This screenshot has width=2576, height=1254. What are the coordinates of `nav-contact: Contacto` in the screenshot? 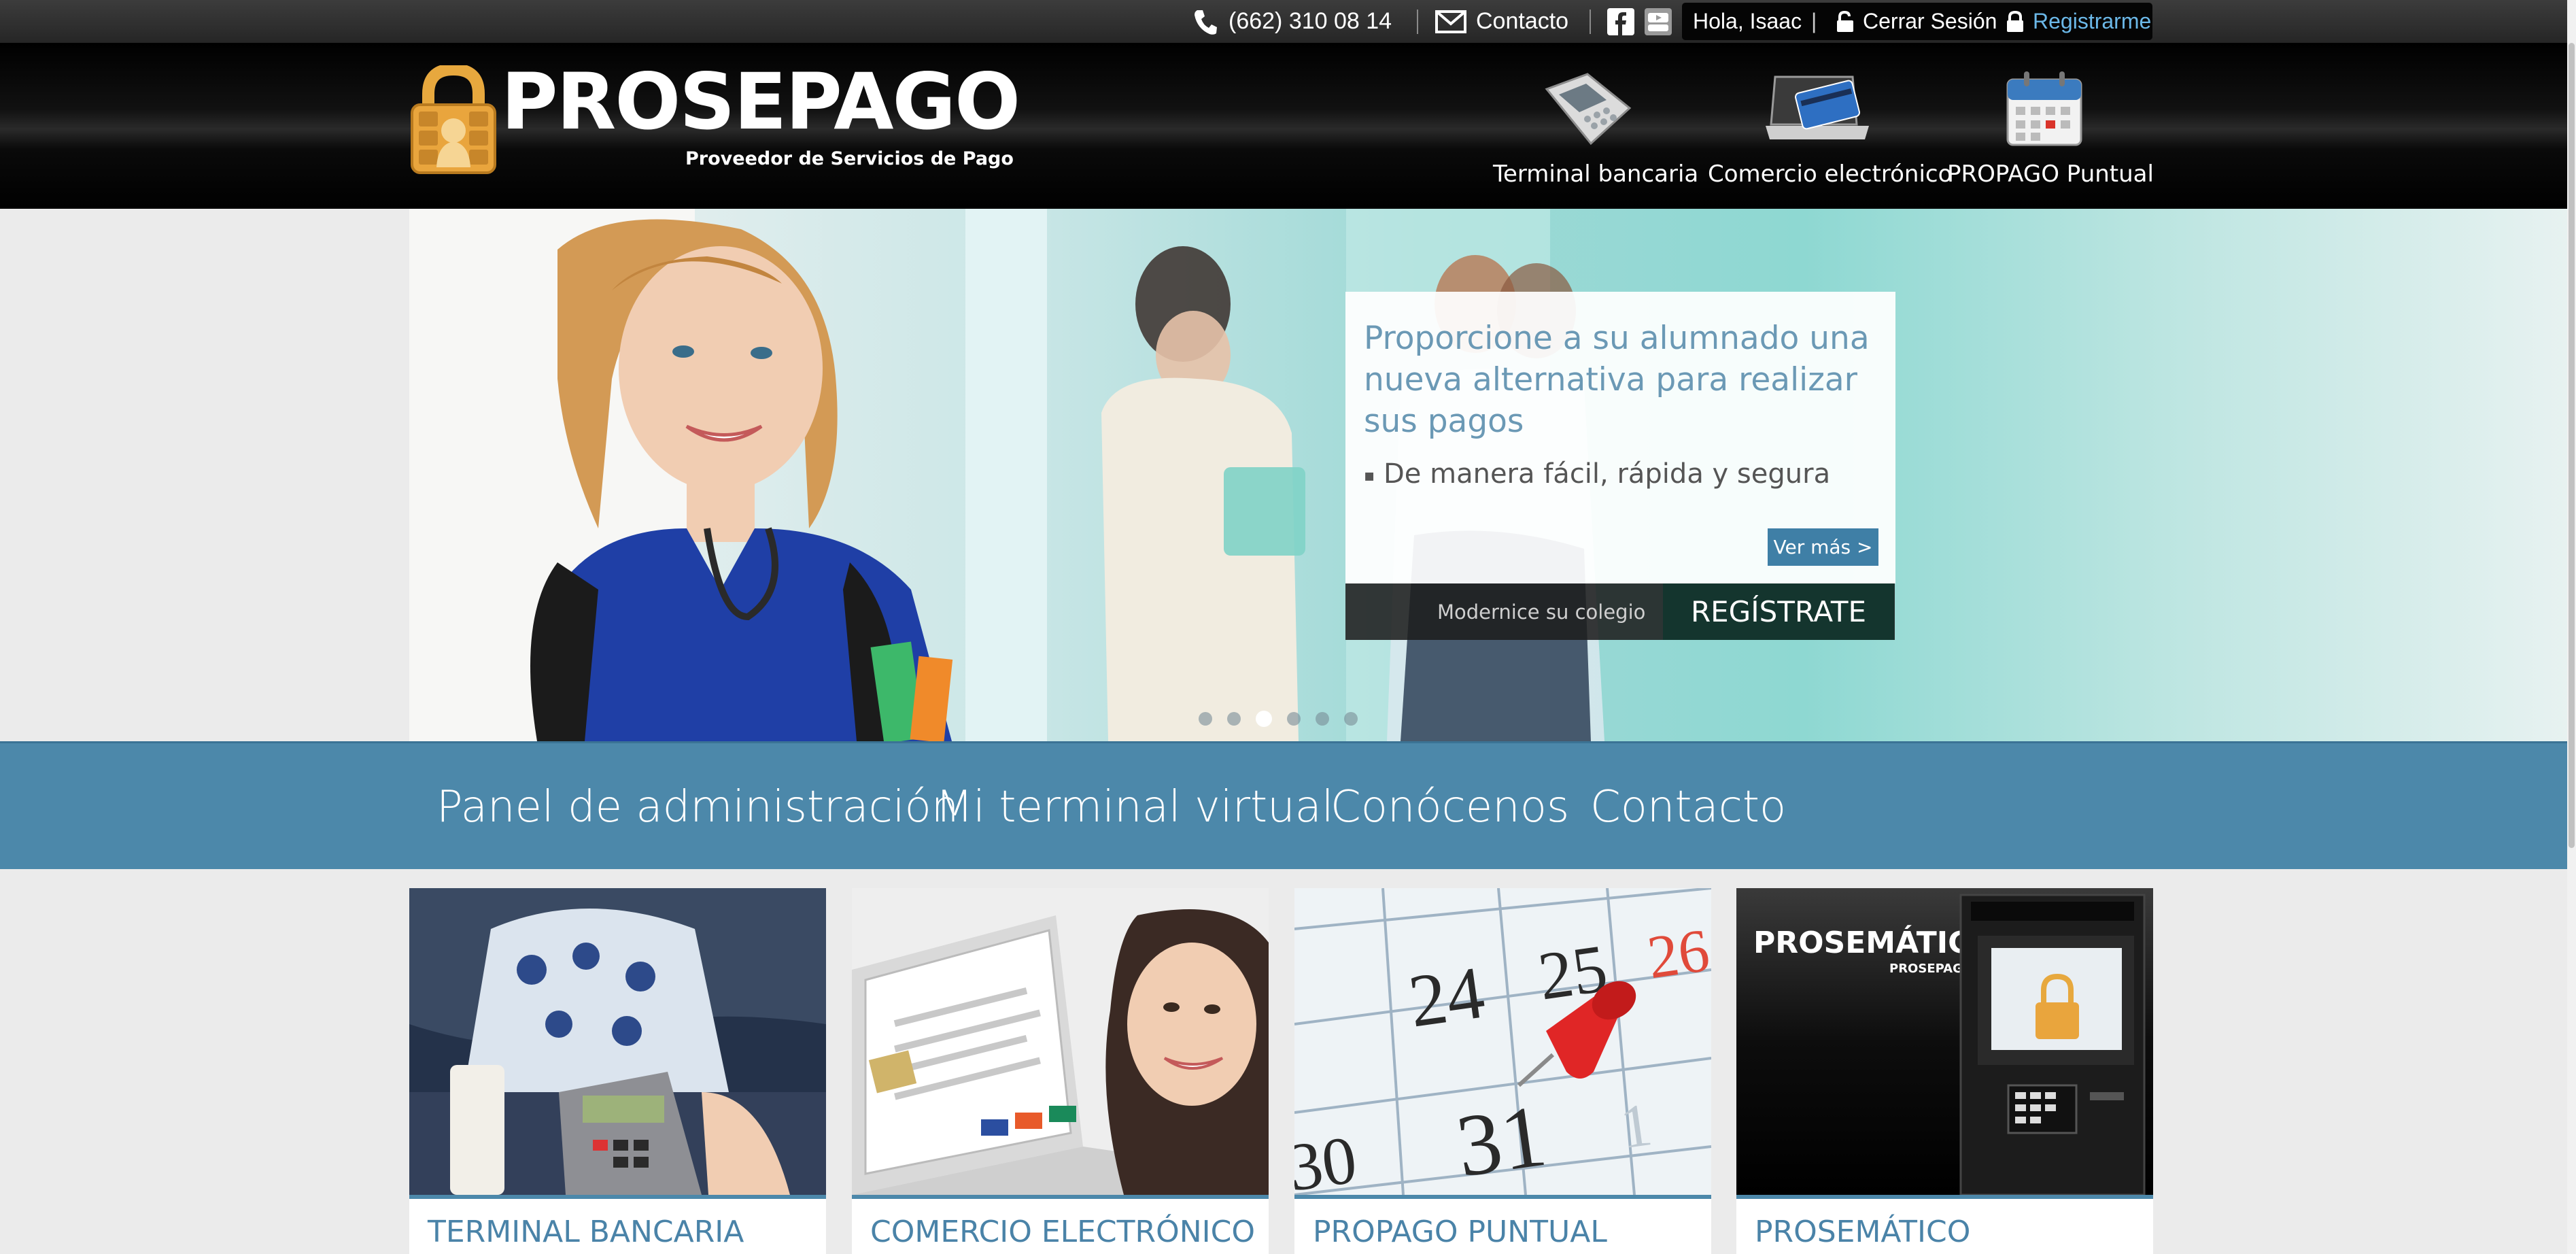 It's located at (1688, 807).